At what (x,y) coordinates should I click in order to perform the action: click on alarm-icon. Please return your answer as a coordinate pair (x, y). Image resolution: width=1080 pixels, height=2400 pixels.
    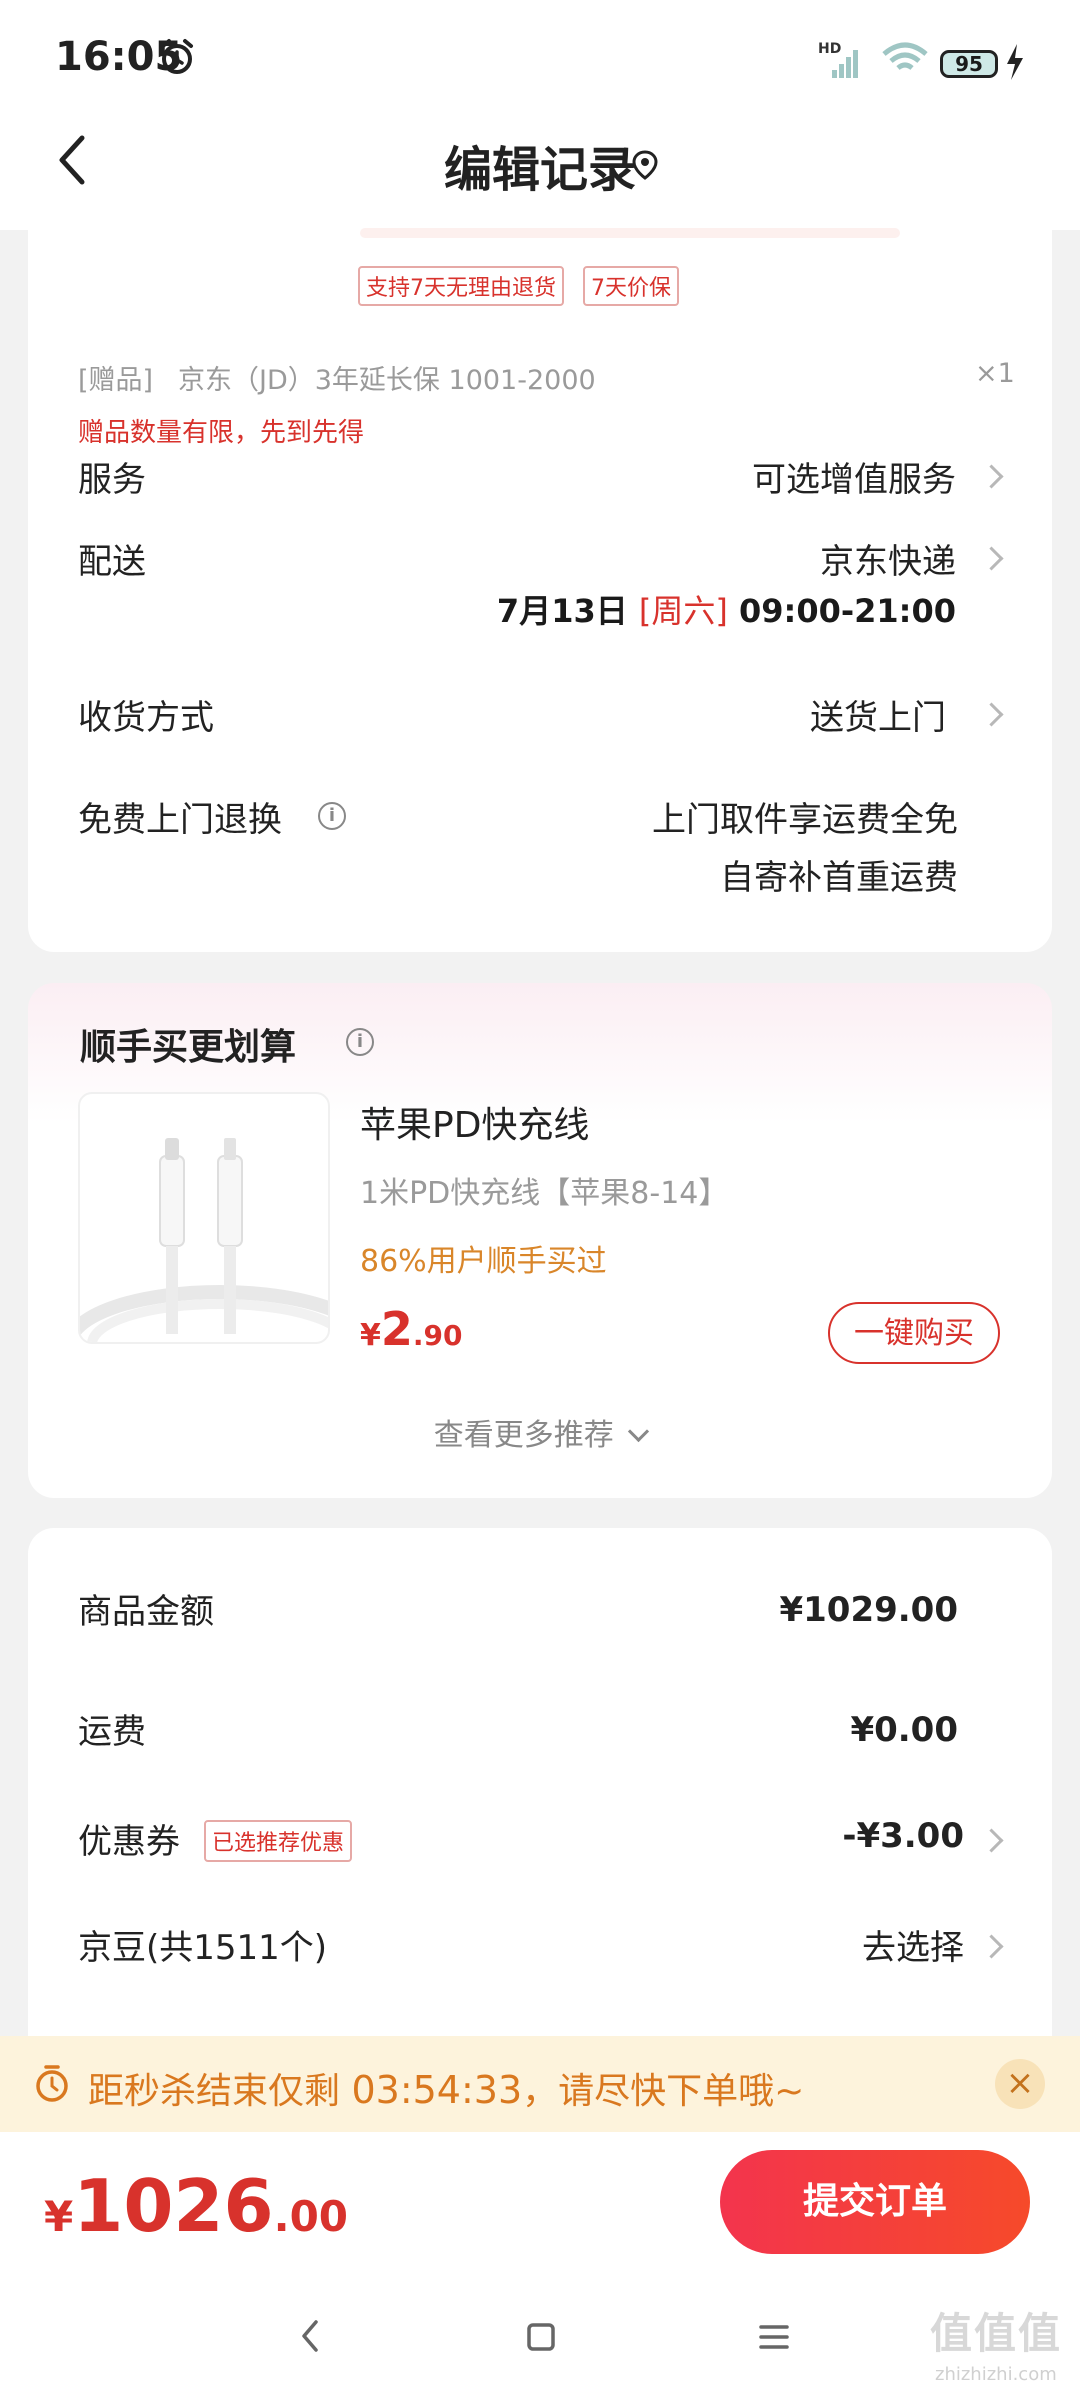
    Looking at the image, I should click on (177, 56).